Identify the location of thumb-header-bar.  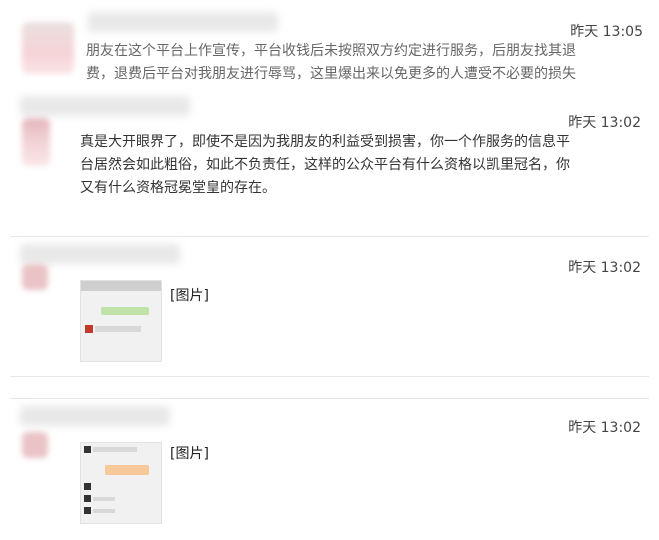
(121, 286).